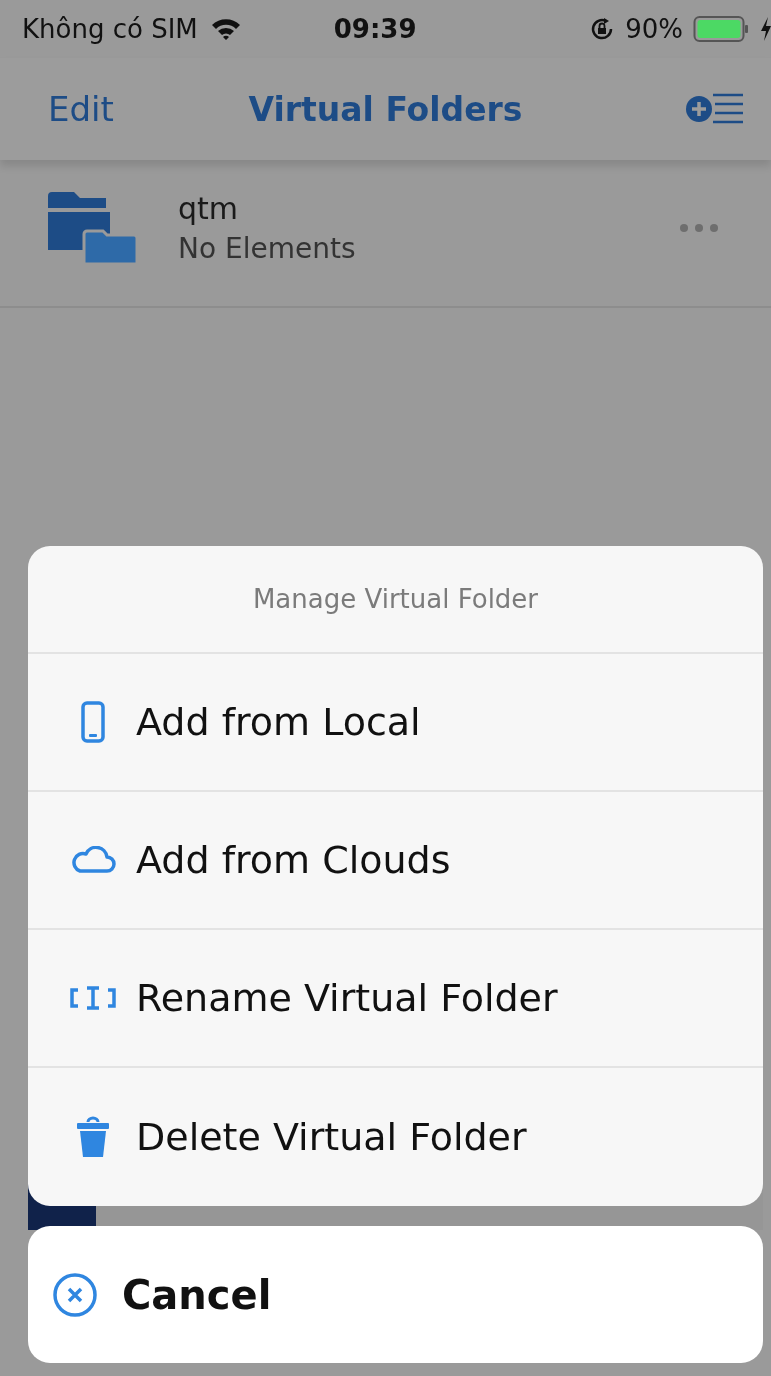 The width and height of the screenshot is (771, 1376). What do you see at coordinates (766, 29) in the screenshot?
I see `charging-icon` at bounding box center [766, 29].